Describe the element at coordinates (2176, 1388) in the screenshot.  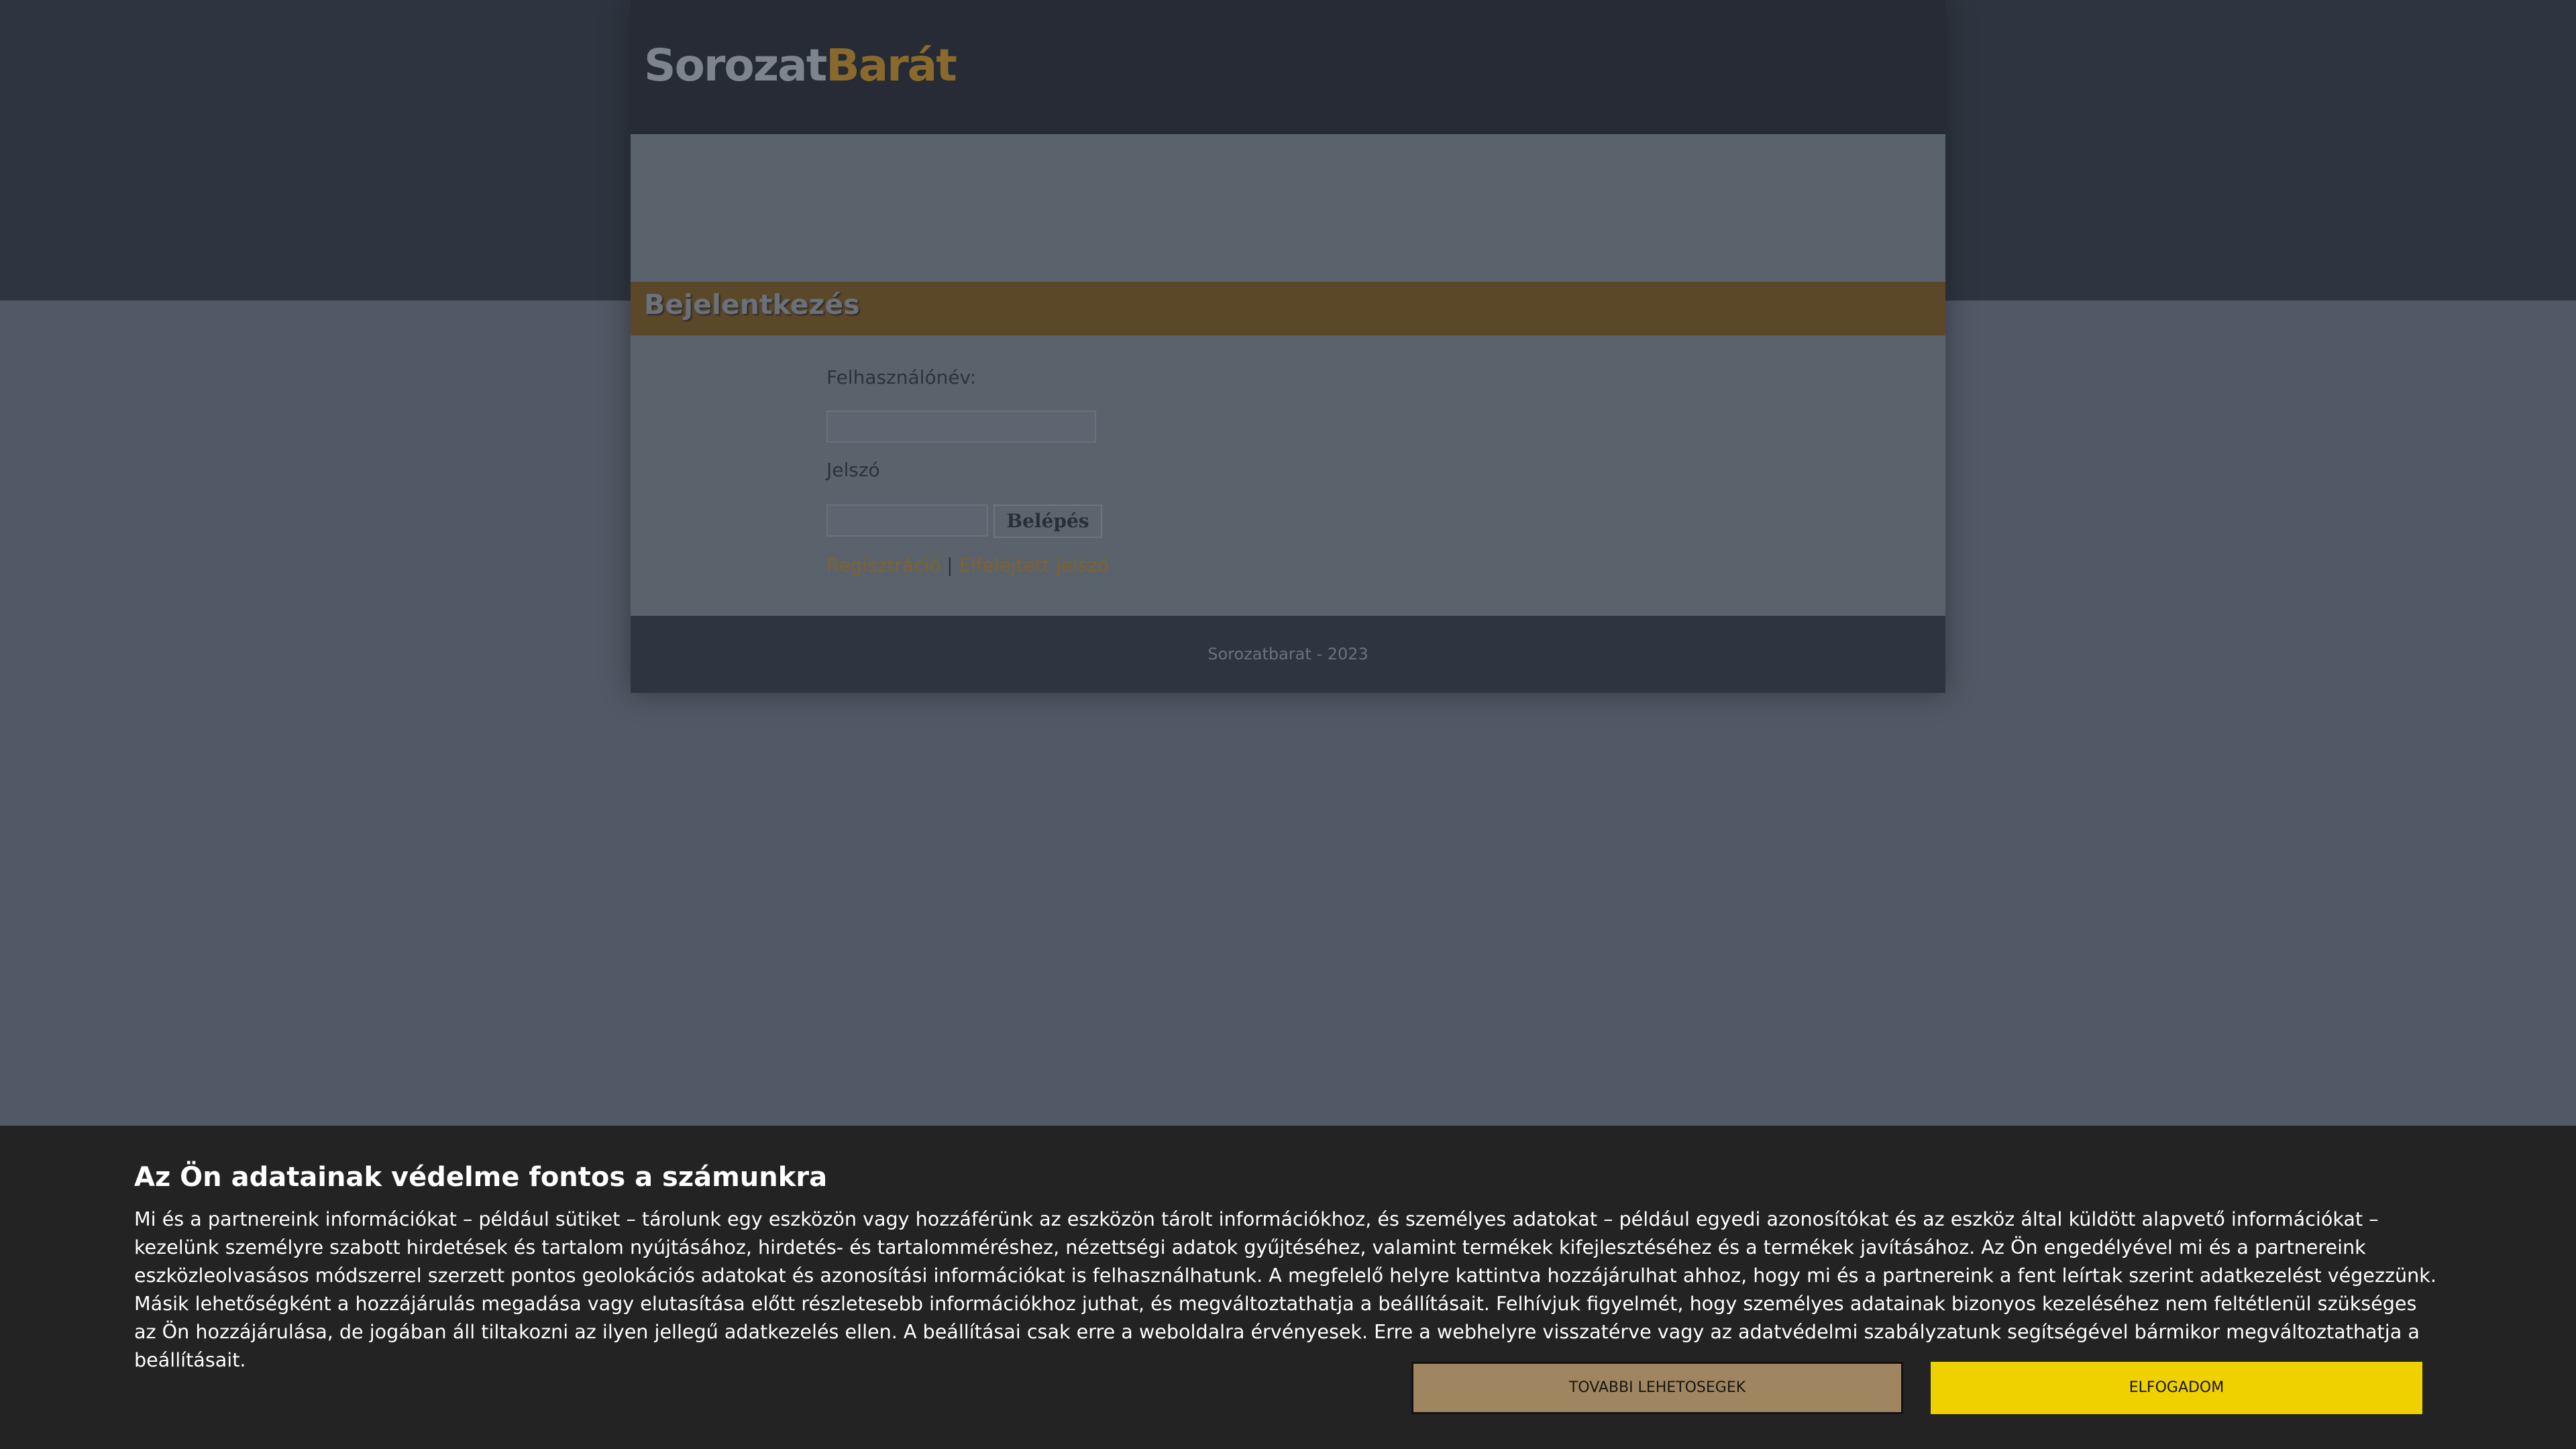
I see `accept-button: ELFOGADOM` at that location.